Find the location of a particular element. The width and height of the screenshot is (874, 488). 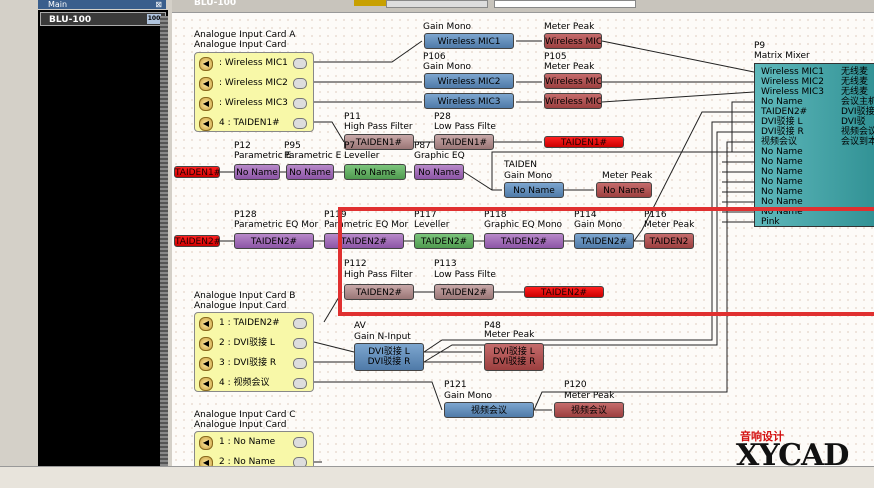

input-tag: TAIDEN1# is located at coordinates (197, 172).